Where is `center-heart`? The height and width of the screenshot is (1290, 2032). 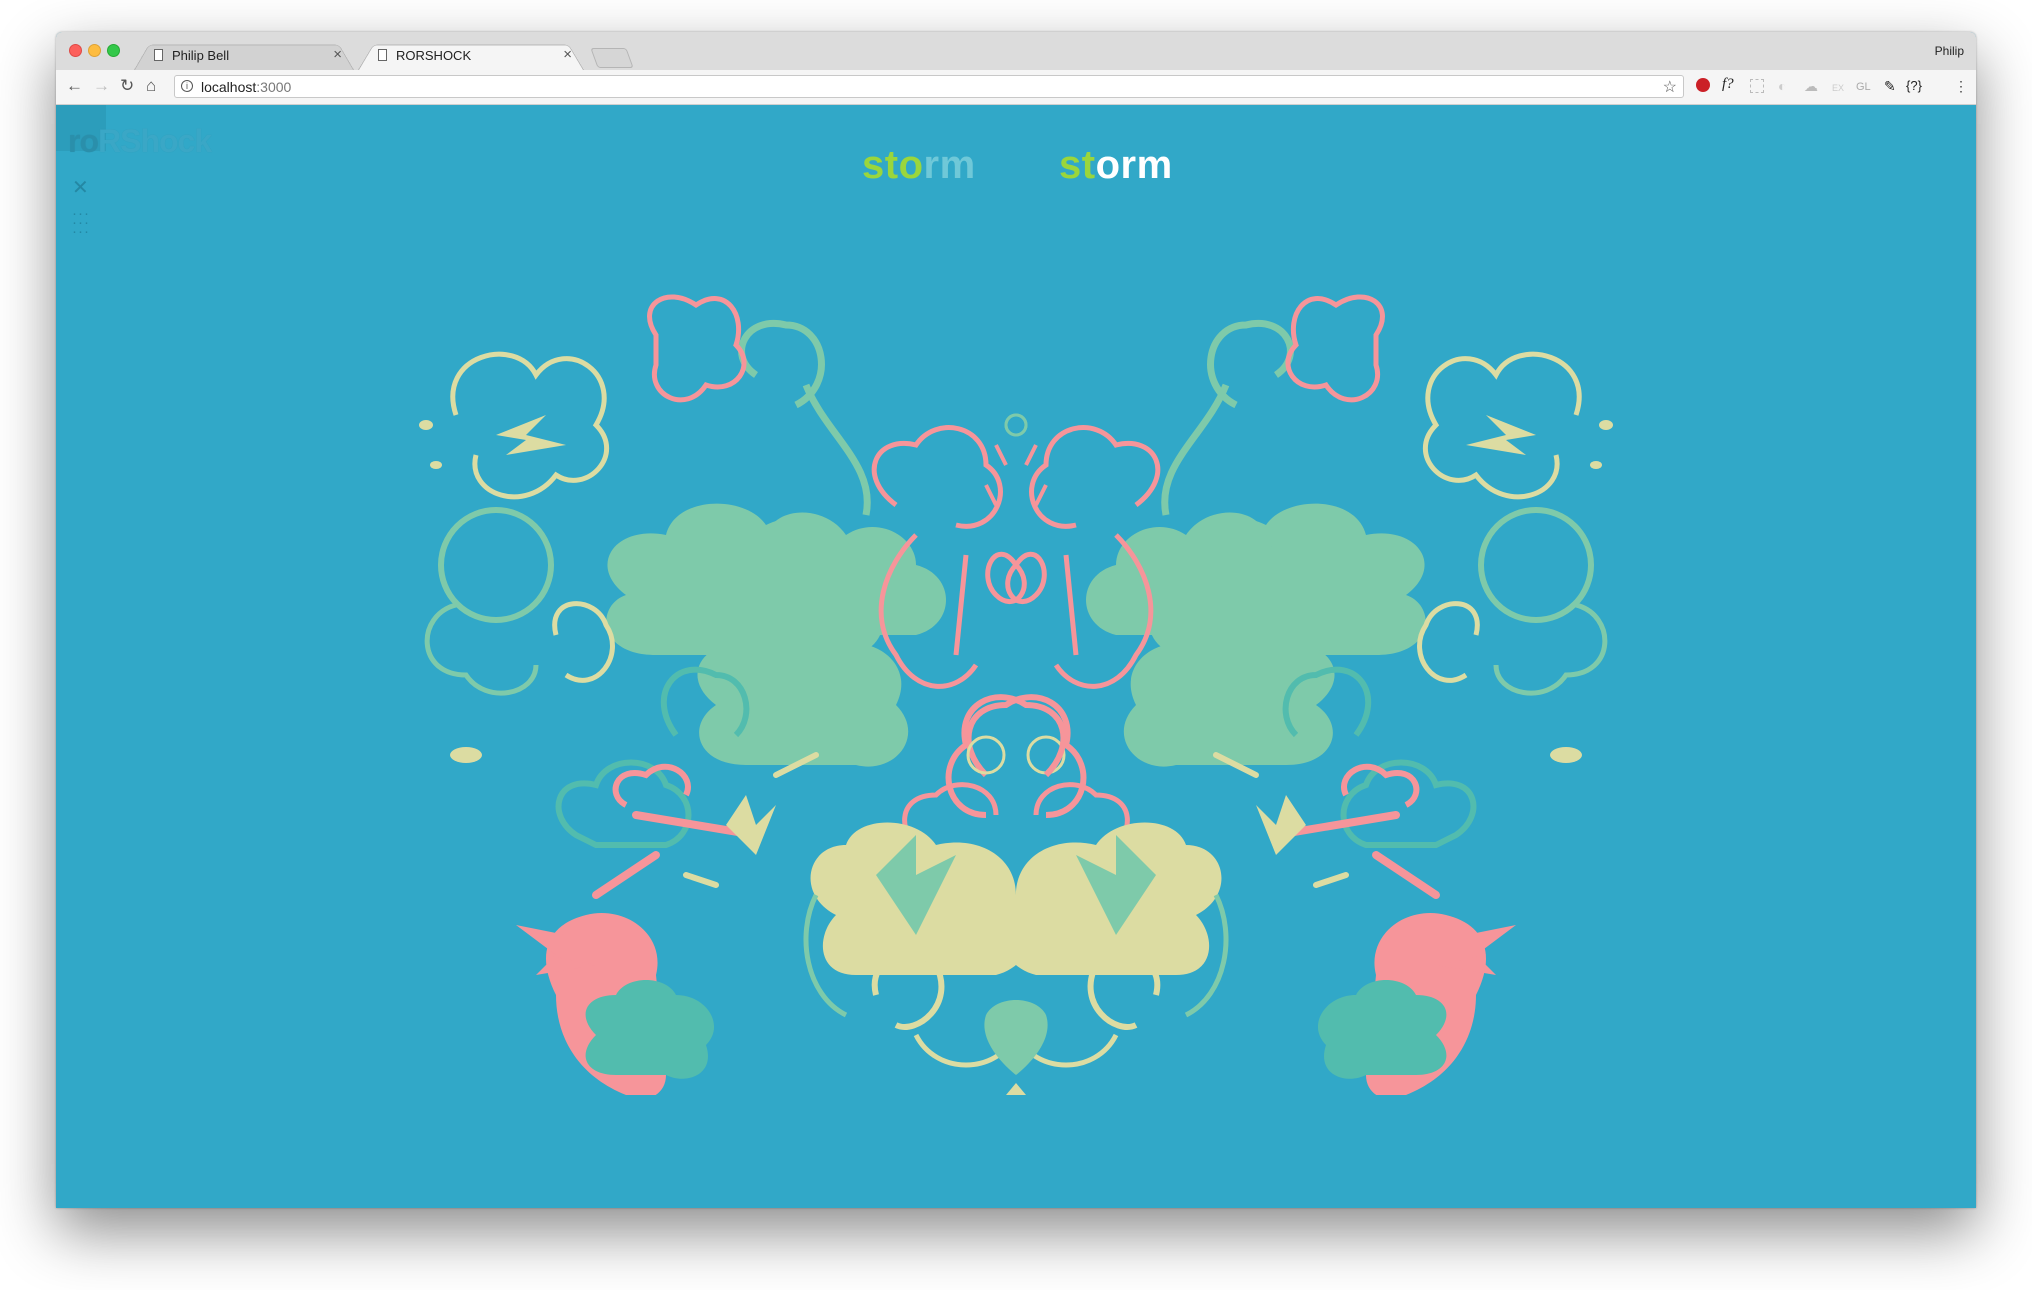 center-heart is located at coordinates (1016, 1037).